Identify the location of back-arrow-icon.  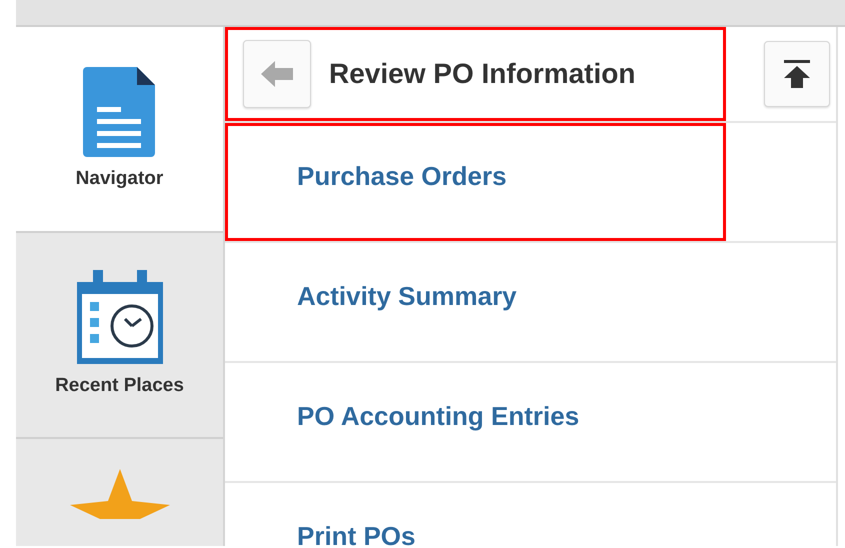
(277, 74).